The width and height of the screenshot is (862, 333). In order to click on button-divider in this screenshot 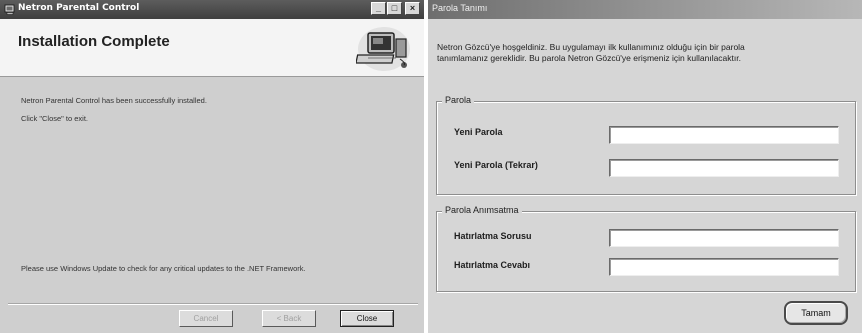, I will do `click(213, 304)`.